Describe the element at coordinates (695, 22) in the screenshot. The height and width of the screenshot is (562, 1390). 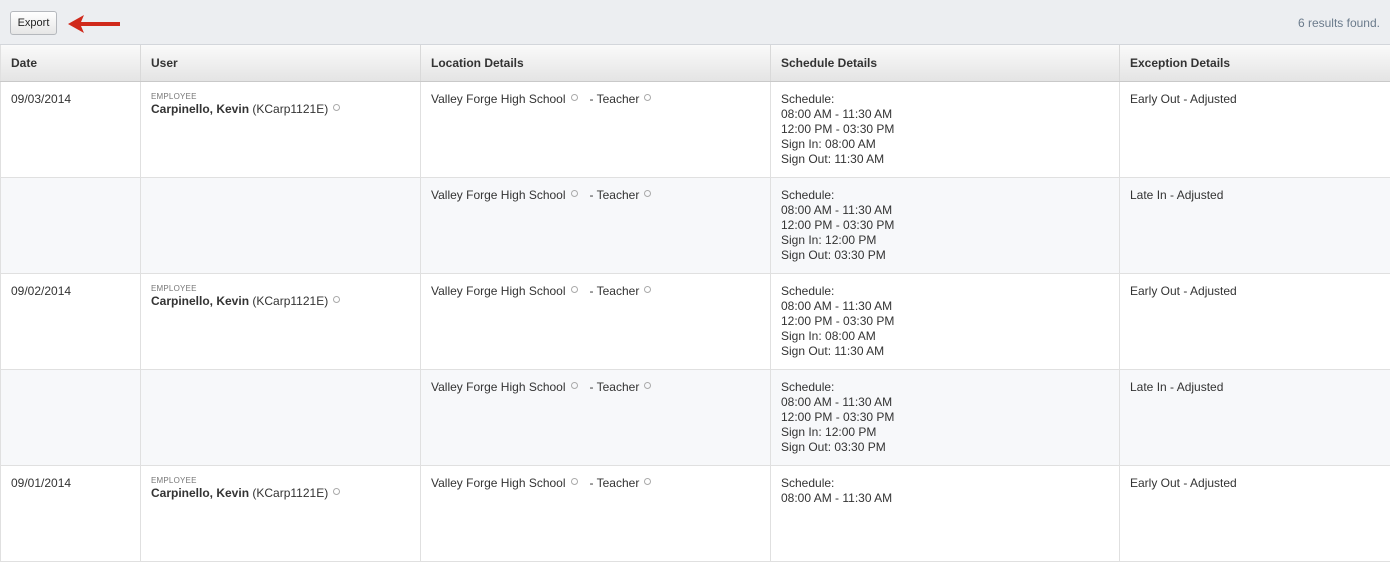
I see `toolbar: Export 6 results found.` at that location.